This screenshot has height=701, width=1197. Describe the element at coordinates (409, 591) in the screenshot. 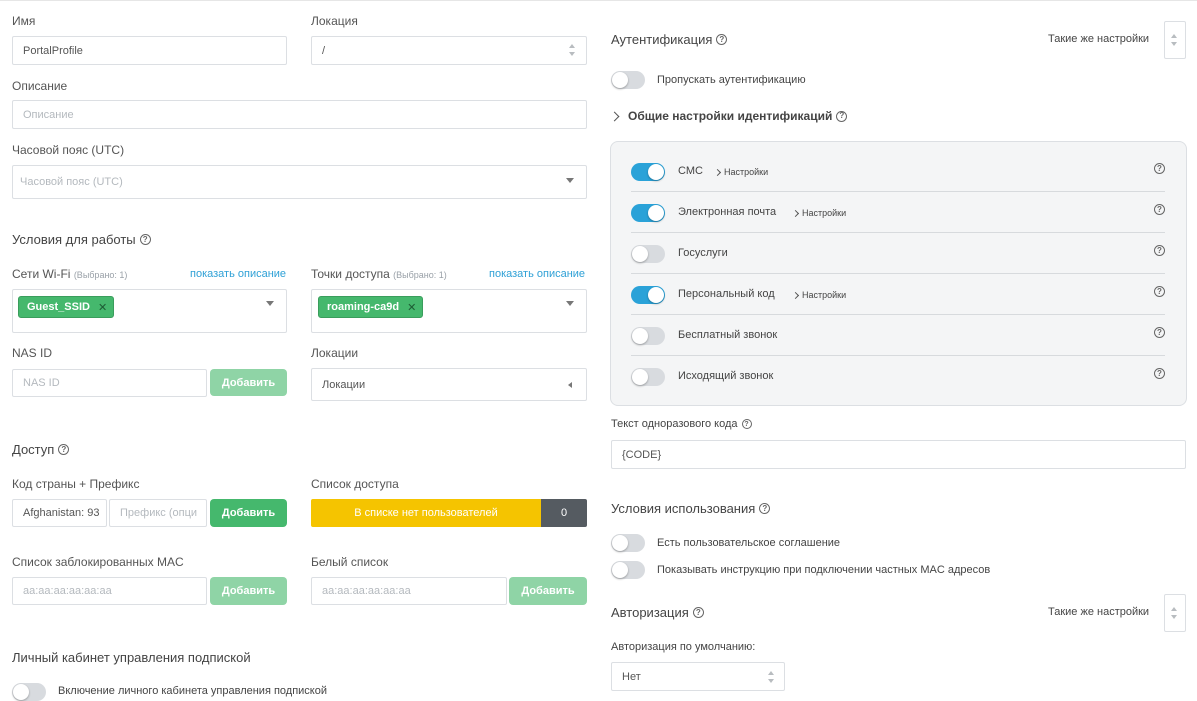

I see `whitelist-input: aa:aa:aa:aa:aa:aa` at that location.